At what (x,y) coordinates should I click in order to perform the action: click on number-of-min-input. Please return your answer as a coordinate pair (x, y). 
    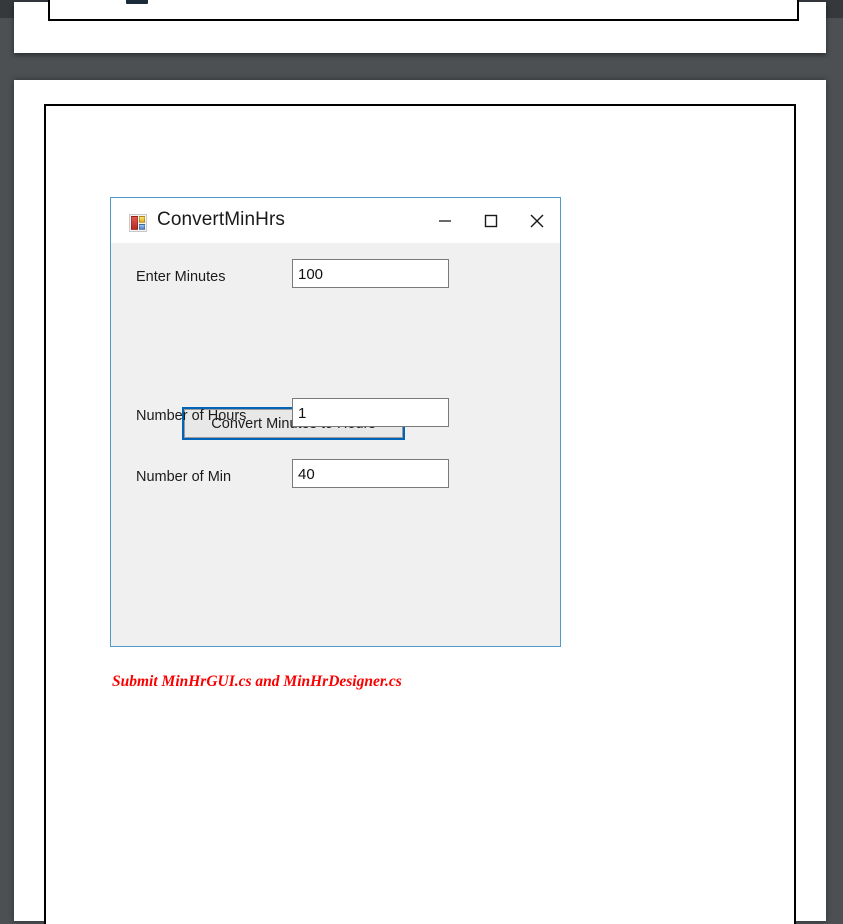
    Looking at the image, I should click on (370, 473).